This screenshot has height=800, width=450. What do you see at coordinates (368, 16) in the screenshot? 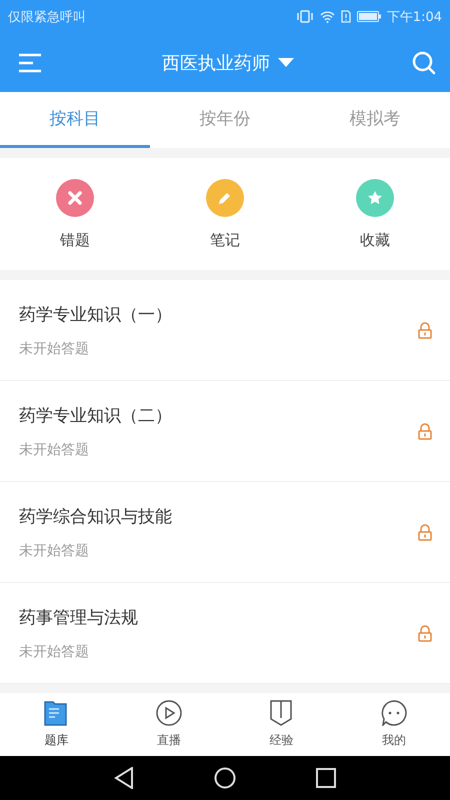
I see `battery-icon` at bounding box center [368, 16].